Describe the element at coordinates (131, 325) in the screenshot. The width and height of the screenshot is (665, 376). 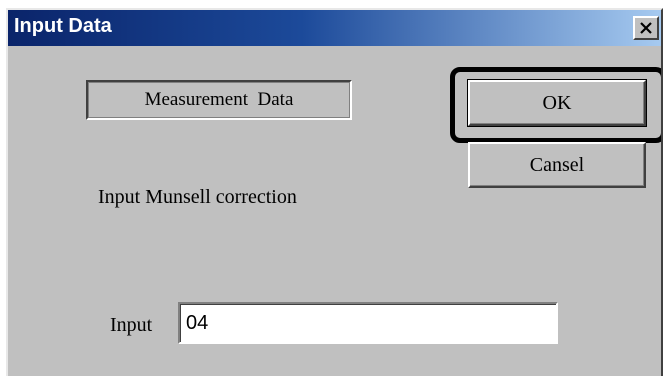
I see `input-label: Input` at that location.